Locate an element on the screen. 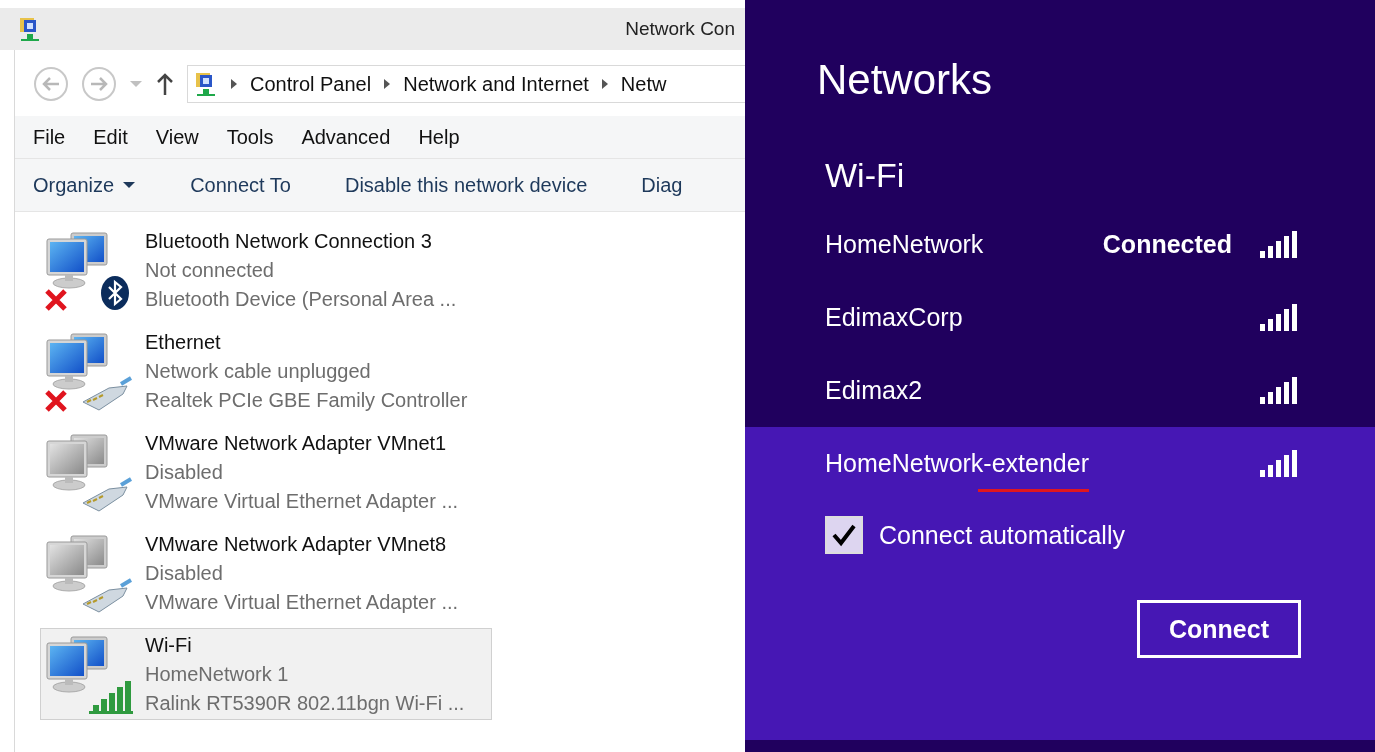  adapter-name: Ethernet is located at coordinates (183, 342).